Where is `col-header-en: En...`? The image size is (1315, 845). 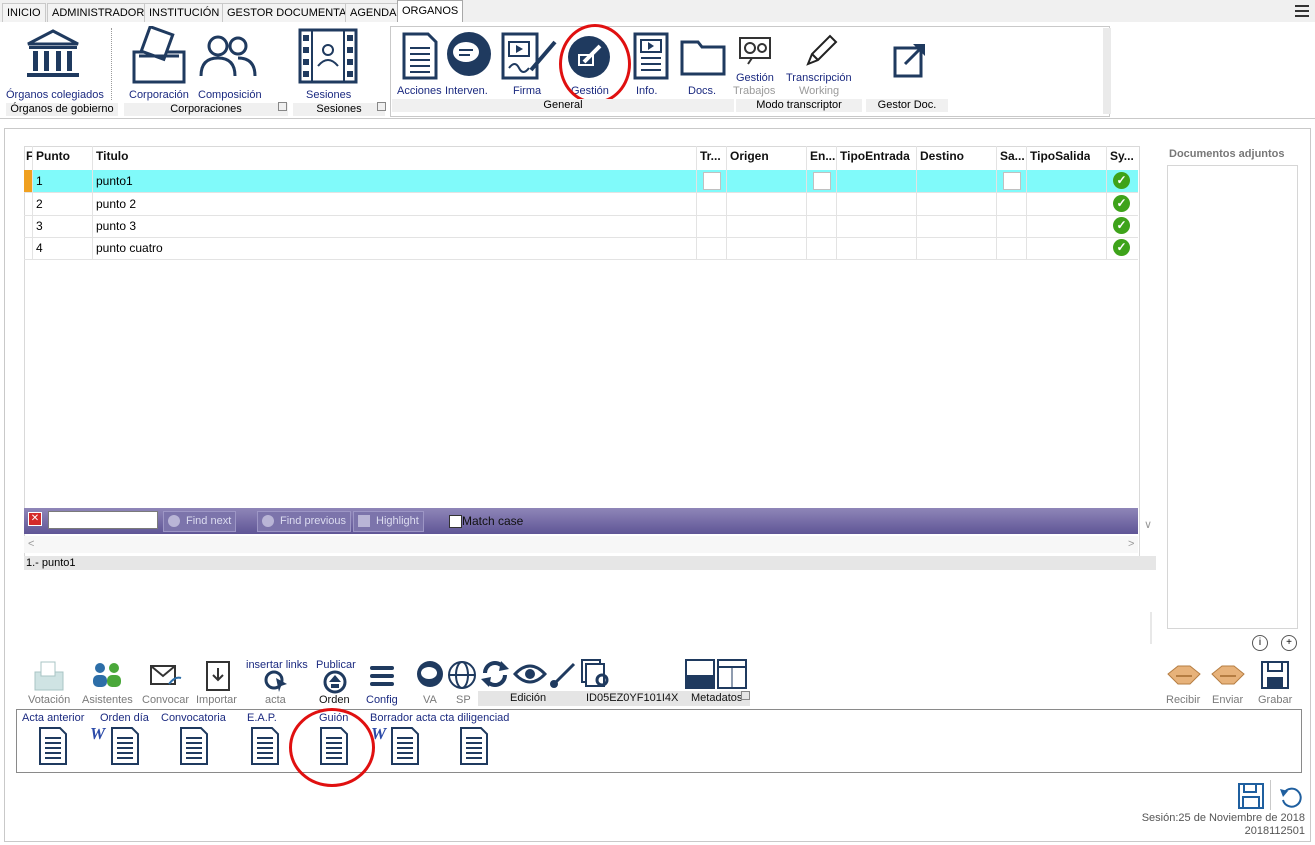 col-header-en: En... is located at coordinates (823, 156).